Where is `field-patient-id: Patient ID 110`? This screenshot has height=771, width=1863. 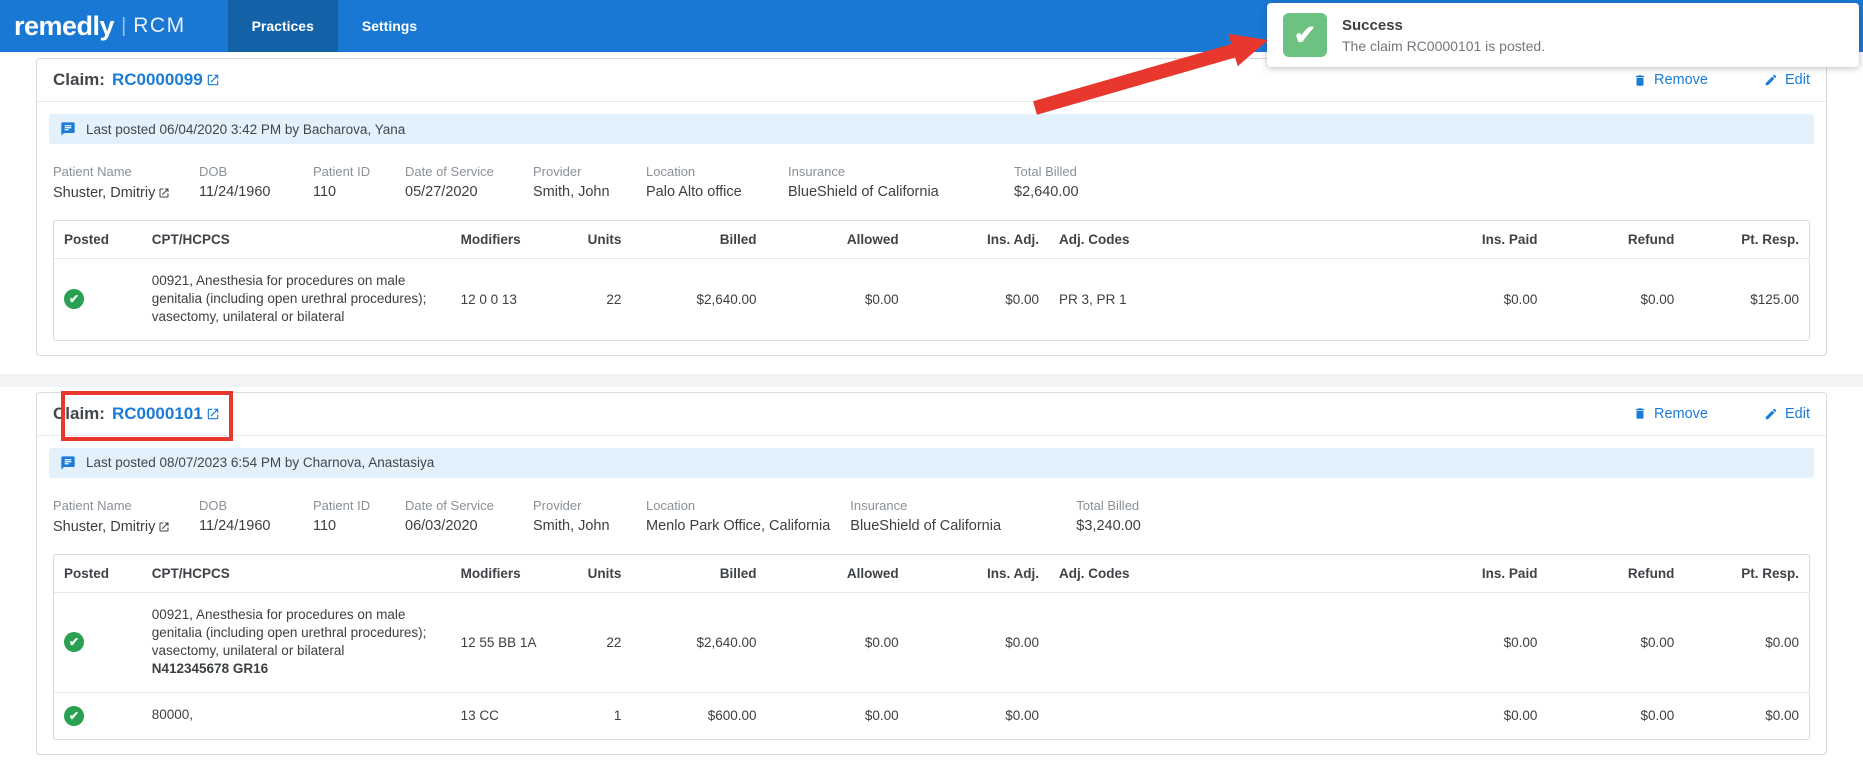 field-patient-id: Patient ID 110 is located at coordinates (359, 517).